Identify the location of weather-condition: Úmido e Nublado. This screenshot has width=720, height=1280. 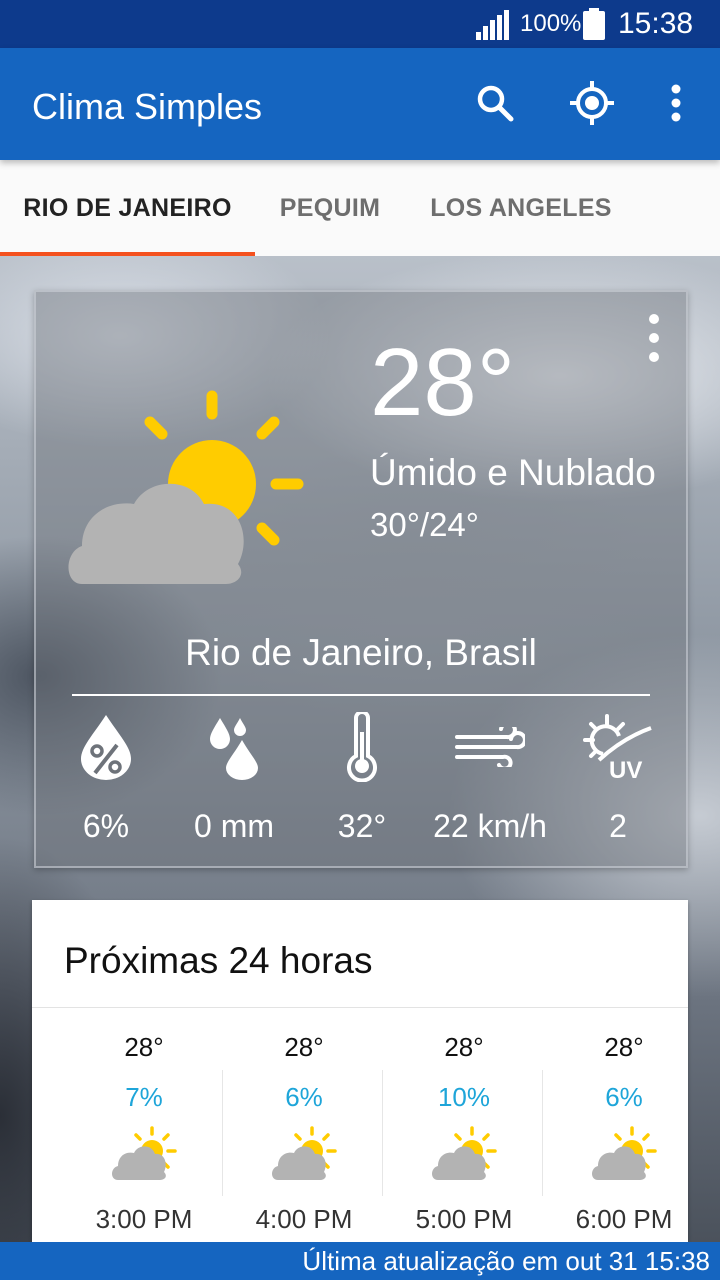
(513, 472).